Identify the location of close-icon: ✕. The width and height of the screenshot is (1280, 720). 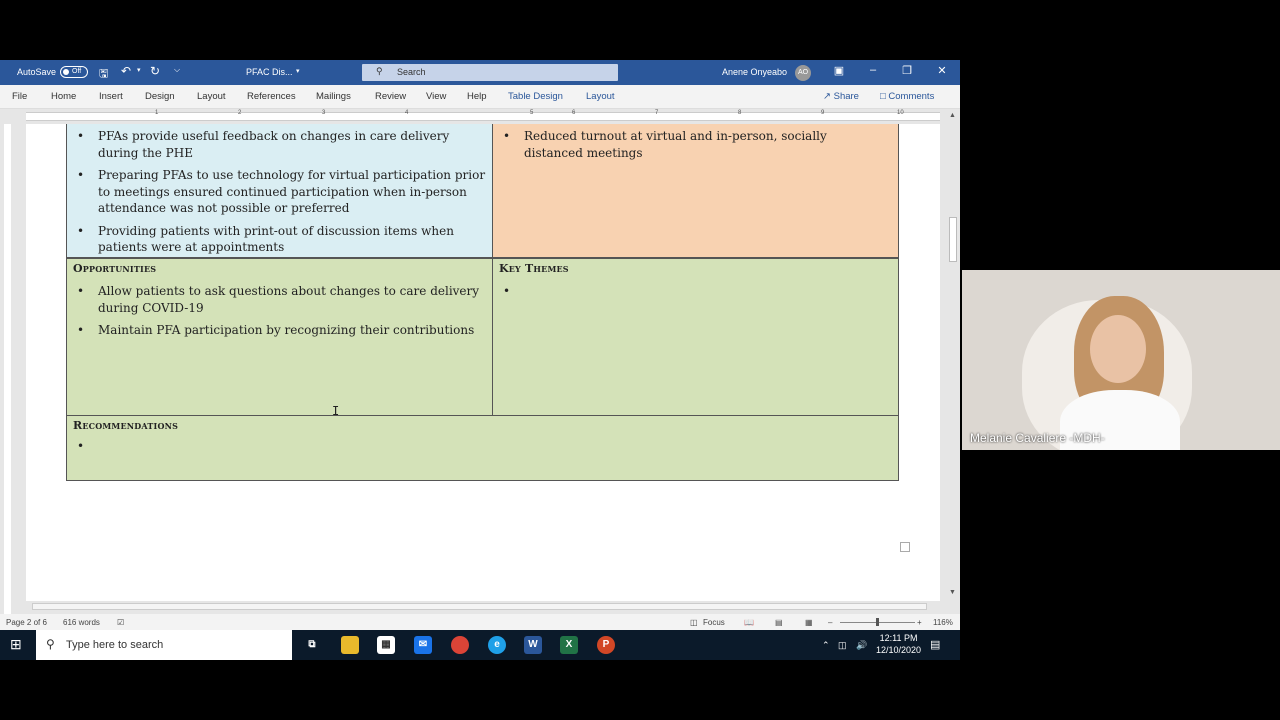
(942, 72).